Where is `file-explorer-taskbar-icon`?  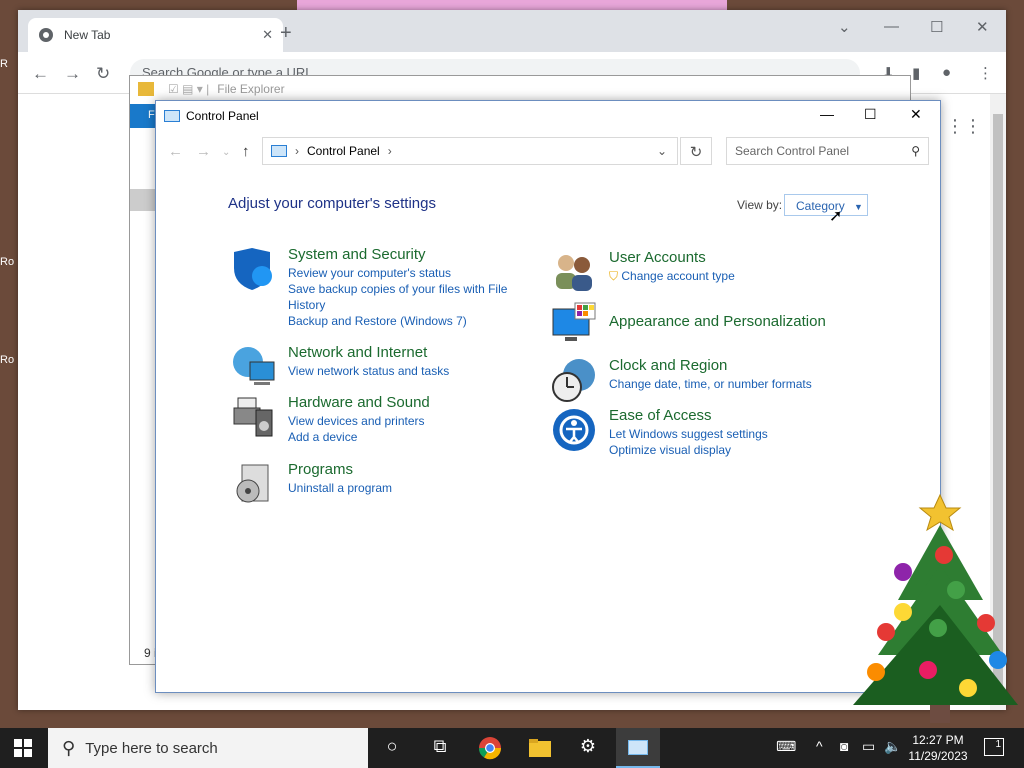 file-explorer-taskbar-icon is located at coordinates (540, 748).